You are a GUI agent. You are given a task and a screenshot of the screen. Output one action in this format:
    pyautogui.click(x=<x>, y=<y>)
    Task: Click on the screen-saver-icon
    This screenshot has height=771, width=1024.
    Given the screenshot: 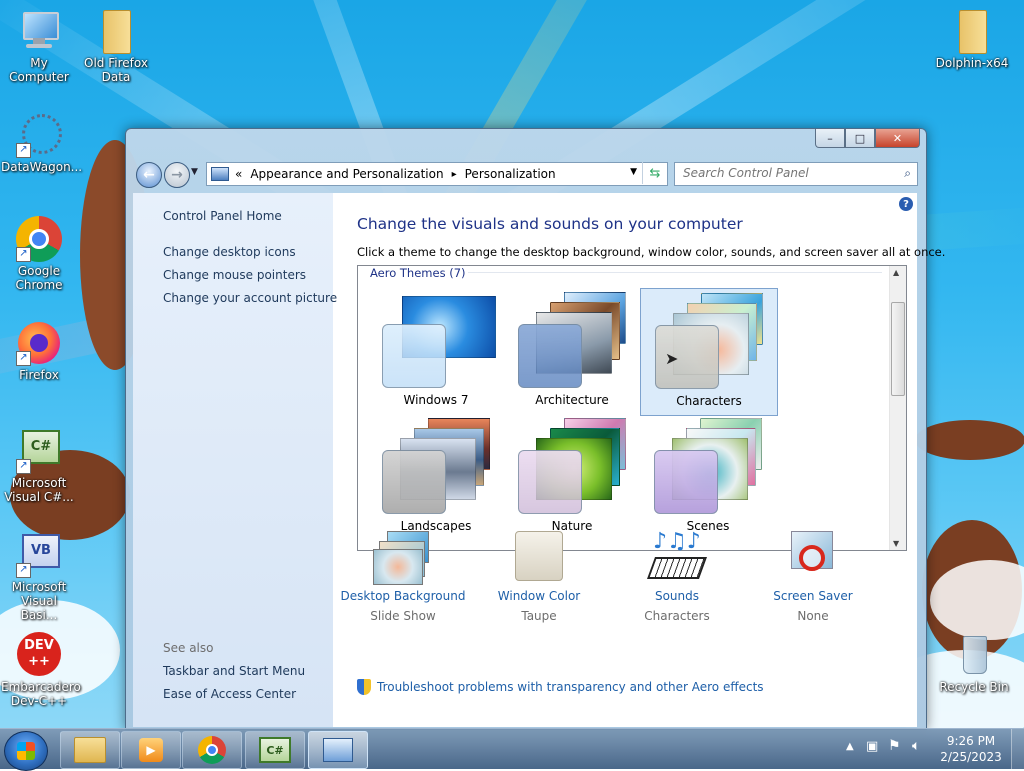 What is the action you would take?
    pyautogui.click(x=813, y=557)
    